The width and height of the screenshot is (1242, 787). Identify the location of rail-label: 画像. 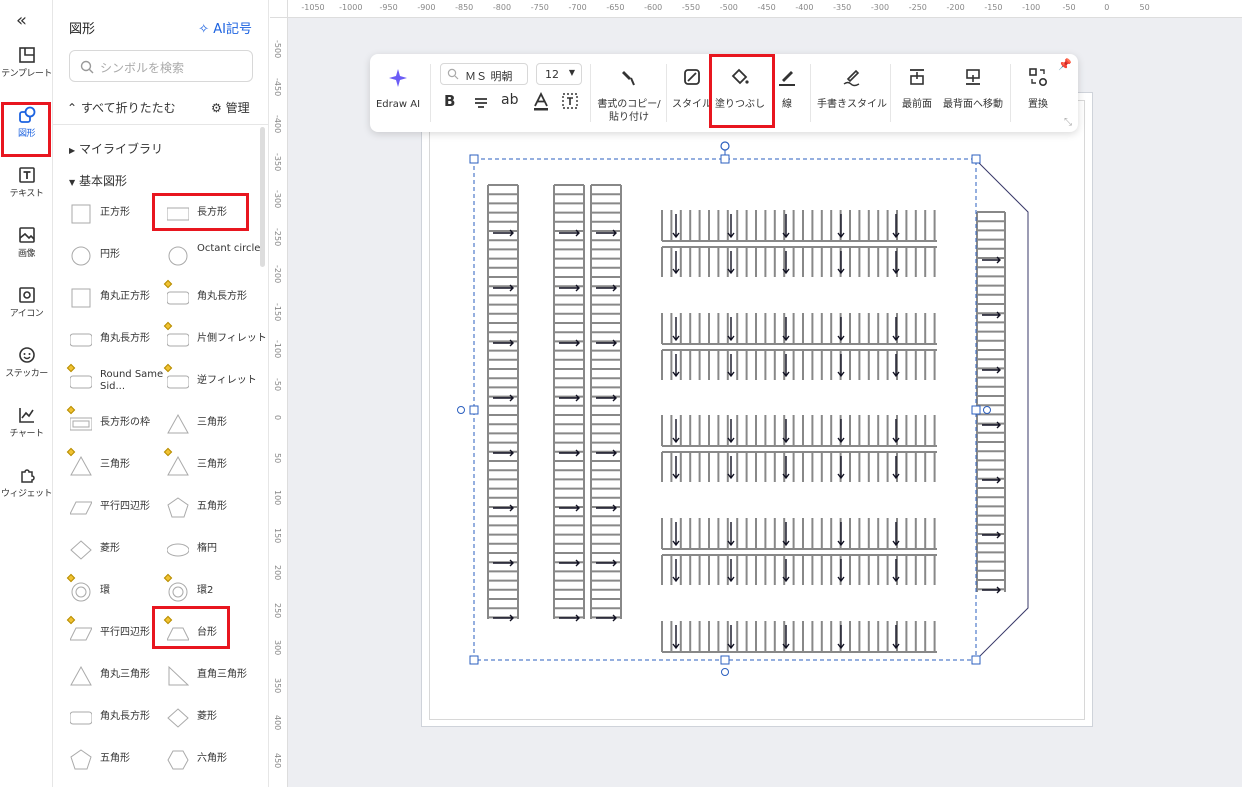
(26, 254).